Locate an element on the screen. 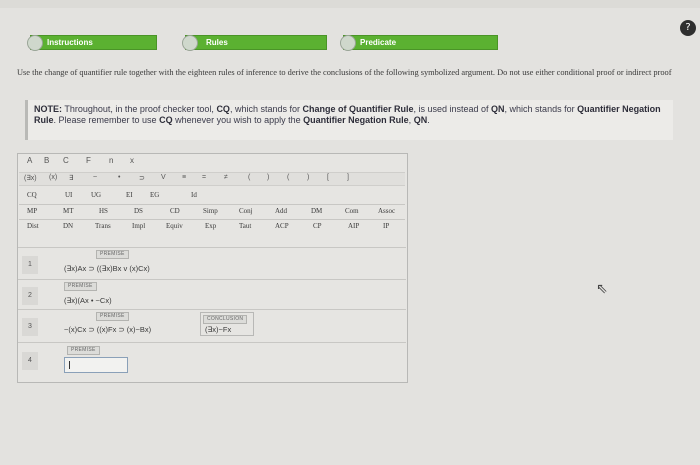 Image resolution: width=700 pixels, height=465 pixels. symbol-exists-x: (∃x) is located at coordinates (30, 178).